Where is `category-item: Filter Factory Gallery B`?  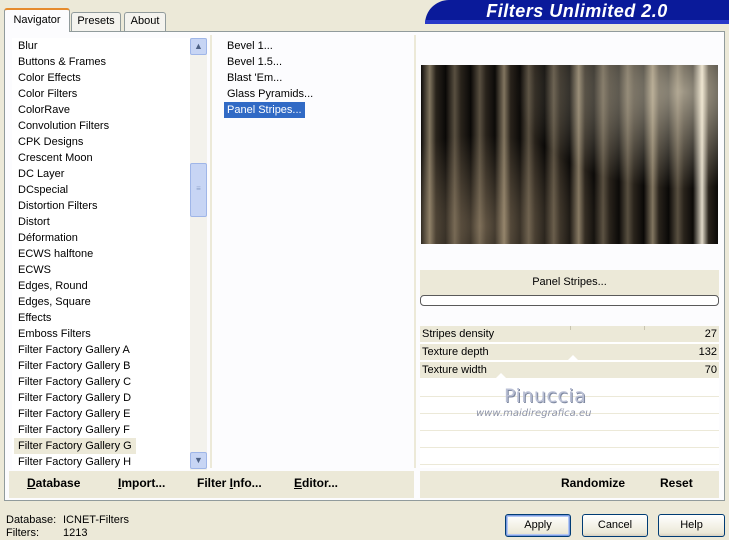
category-item: Filter Factory Gallery B is located at coordinates (74, 366).